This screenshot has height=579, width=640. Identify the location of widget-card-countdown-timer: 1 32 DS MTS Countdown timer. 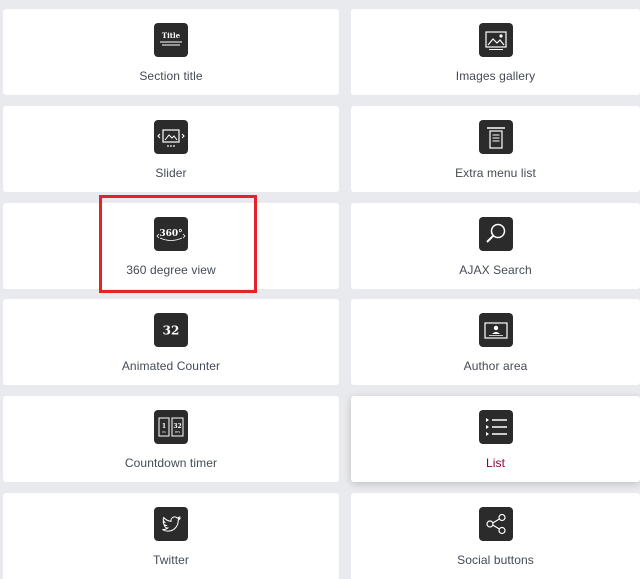
(171, 439).